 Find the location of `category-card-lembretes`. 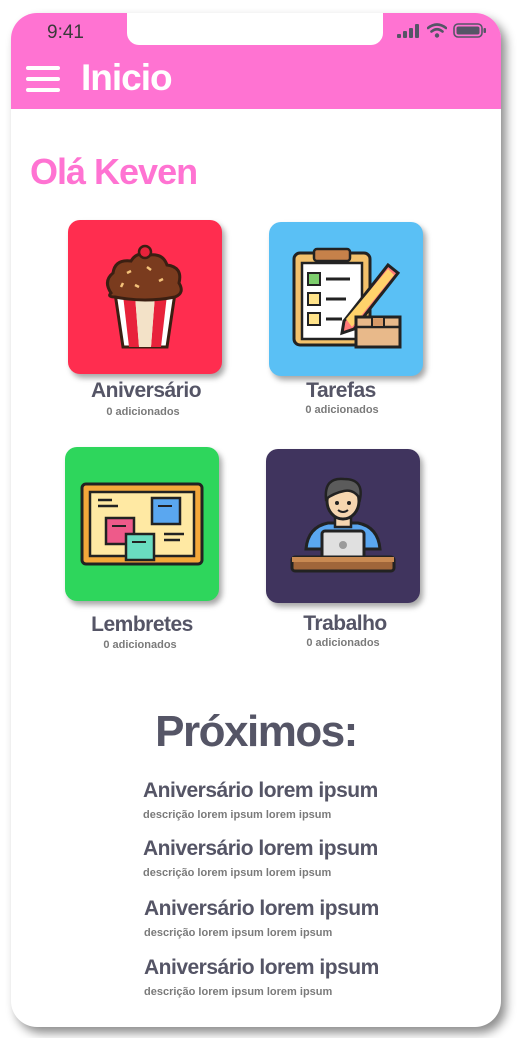

category-card-lembretes is located at coordinates (142, 524).